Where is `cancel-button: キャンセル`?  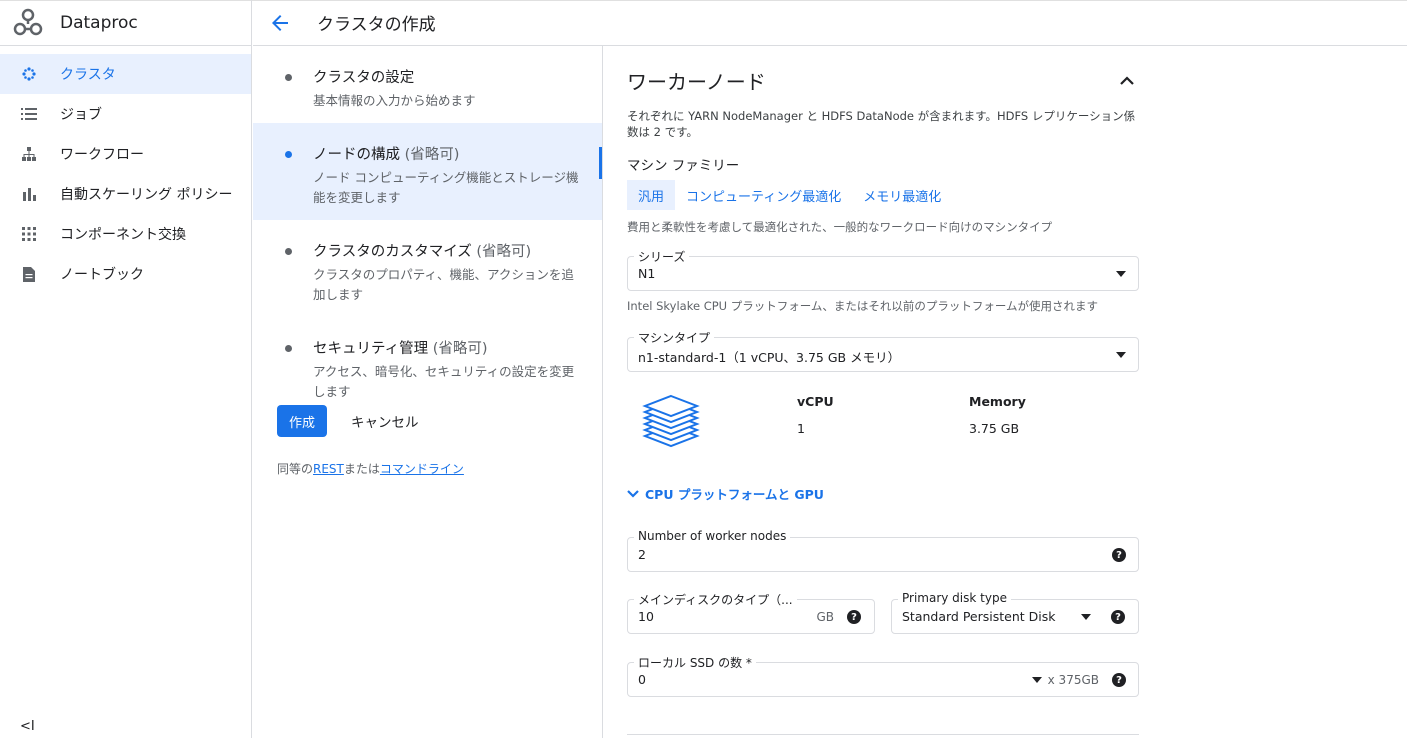
cancel-button: キャンセル is located at coordinates (385, 421).